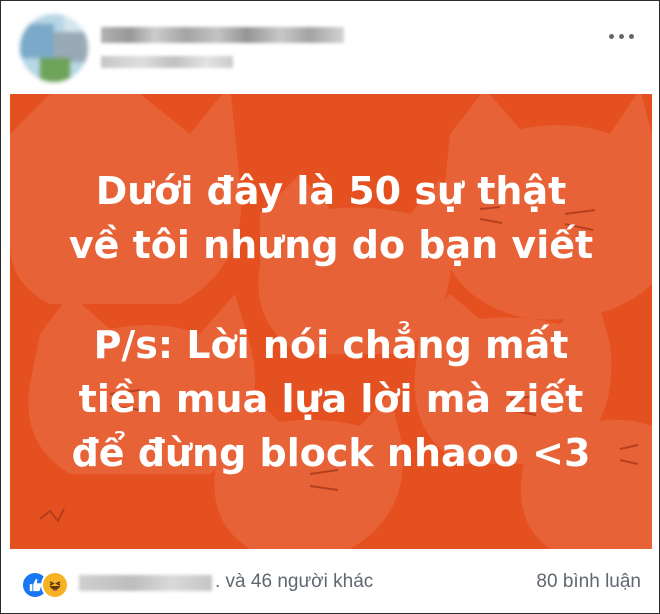 This screenshot has height=614, width=660. I want to click on comment-count-link: 80 bình luận, so click(588, 582).